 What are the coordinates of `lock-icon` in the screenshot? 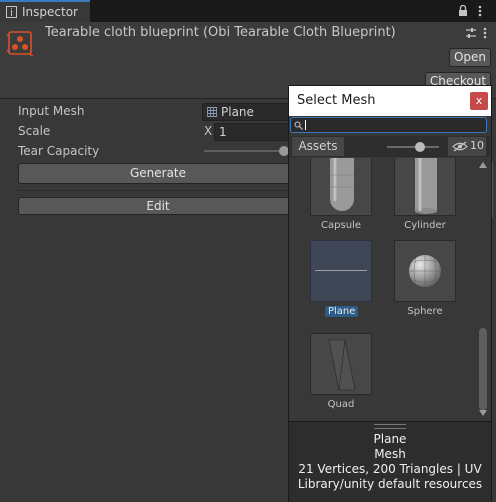 It's located at (463, 11).